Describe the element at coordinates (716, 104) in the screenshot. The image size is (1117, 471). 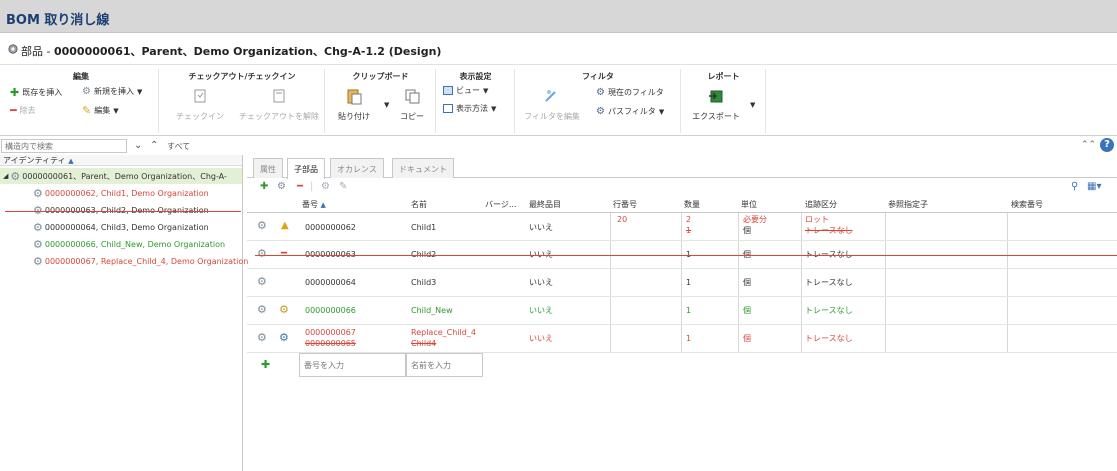
I see `export-button: エクスポート` at that location.